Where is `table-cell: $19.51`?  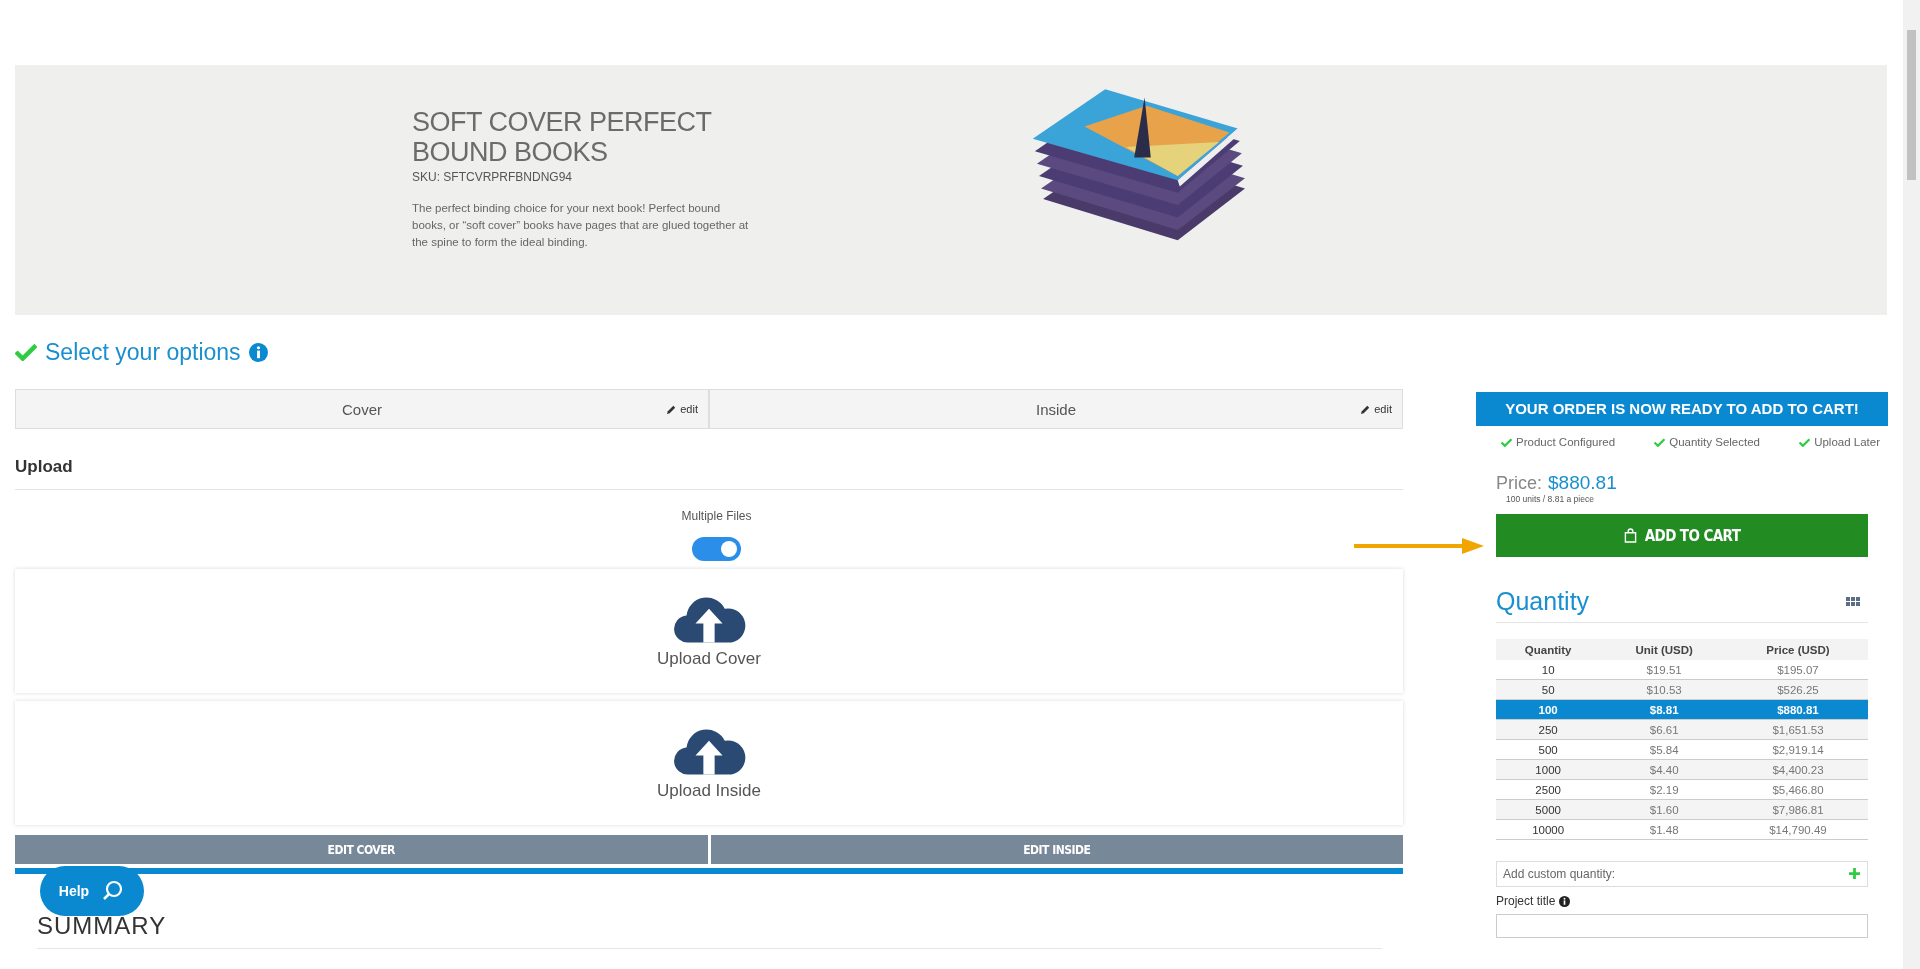
table-cell: $19.51 is located at coordinates (1664, 670).